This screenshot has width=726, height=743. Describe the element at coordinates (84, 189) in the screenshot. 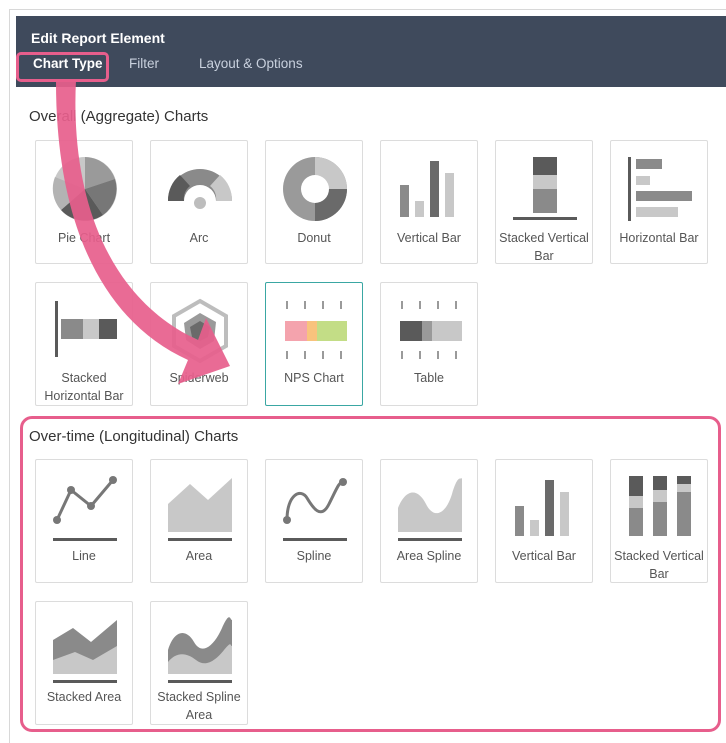

I see `pie-chart-icon` at that location.